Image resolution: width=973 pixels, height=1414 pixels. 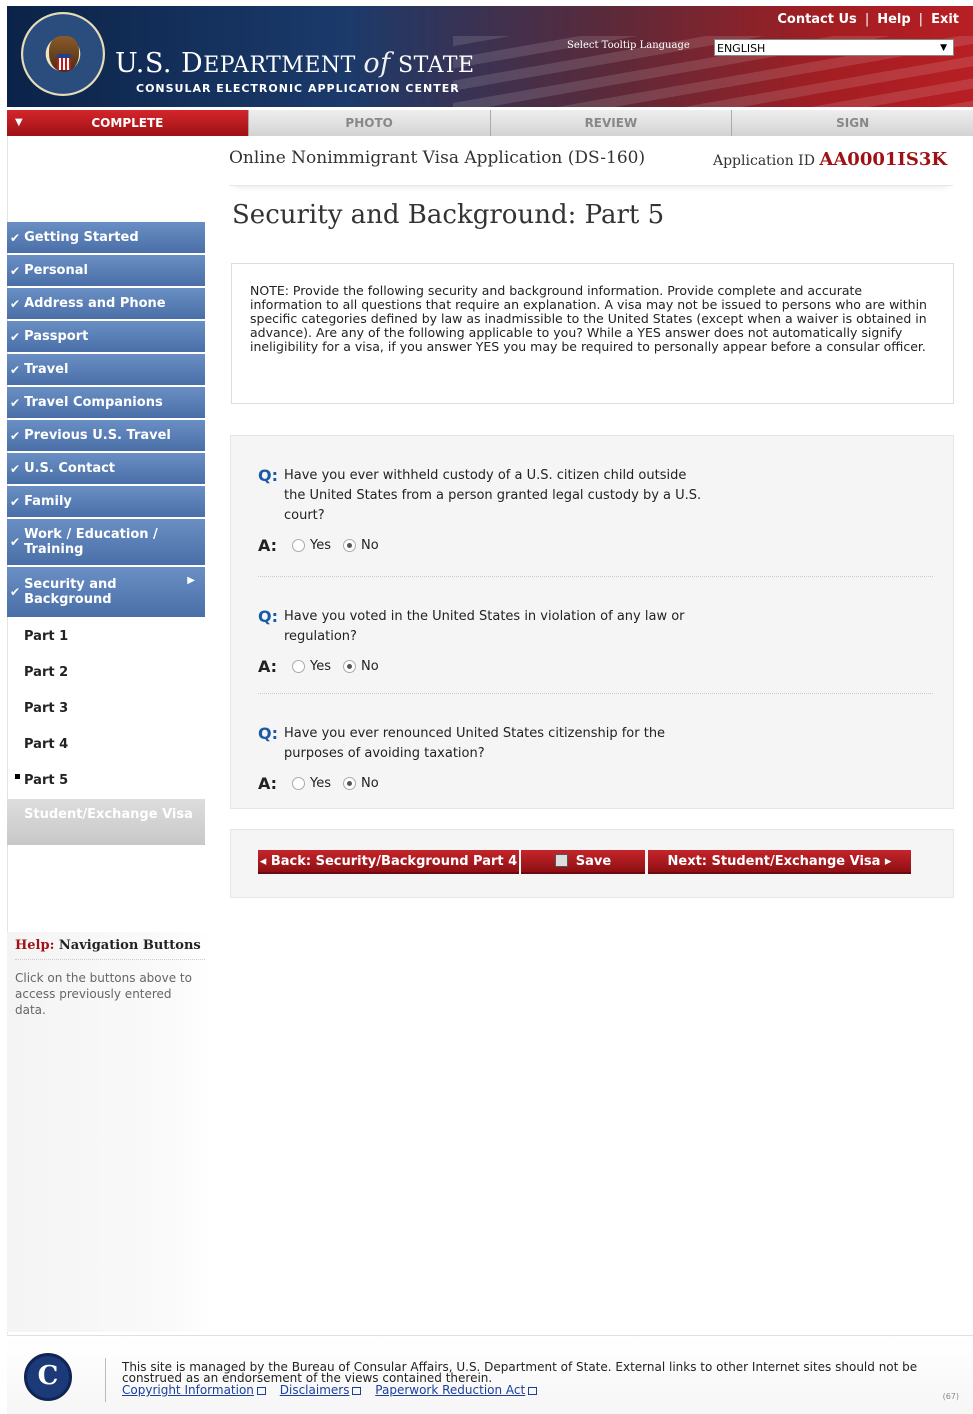 I want to click on page-title: Security and Background: Part 5, so click(x=448, y=215).